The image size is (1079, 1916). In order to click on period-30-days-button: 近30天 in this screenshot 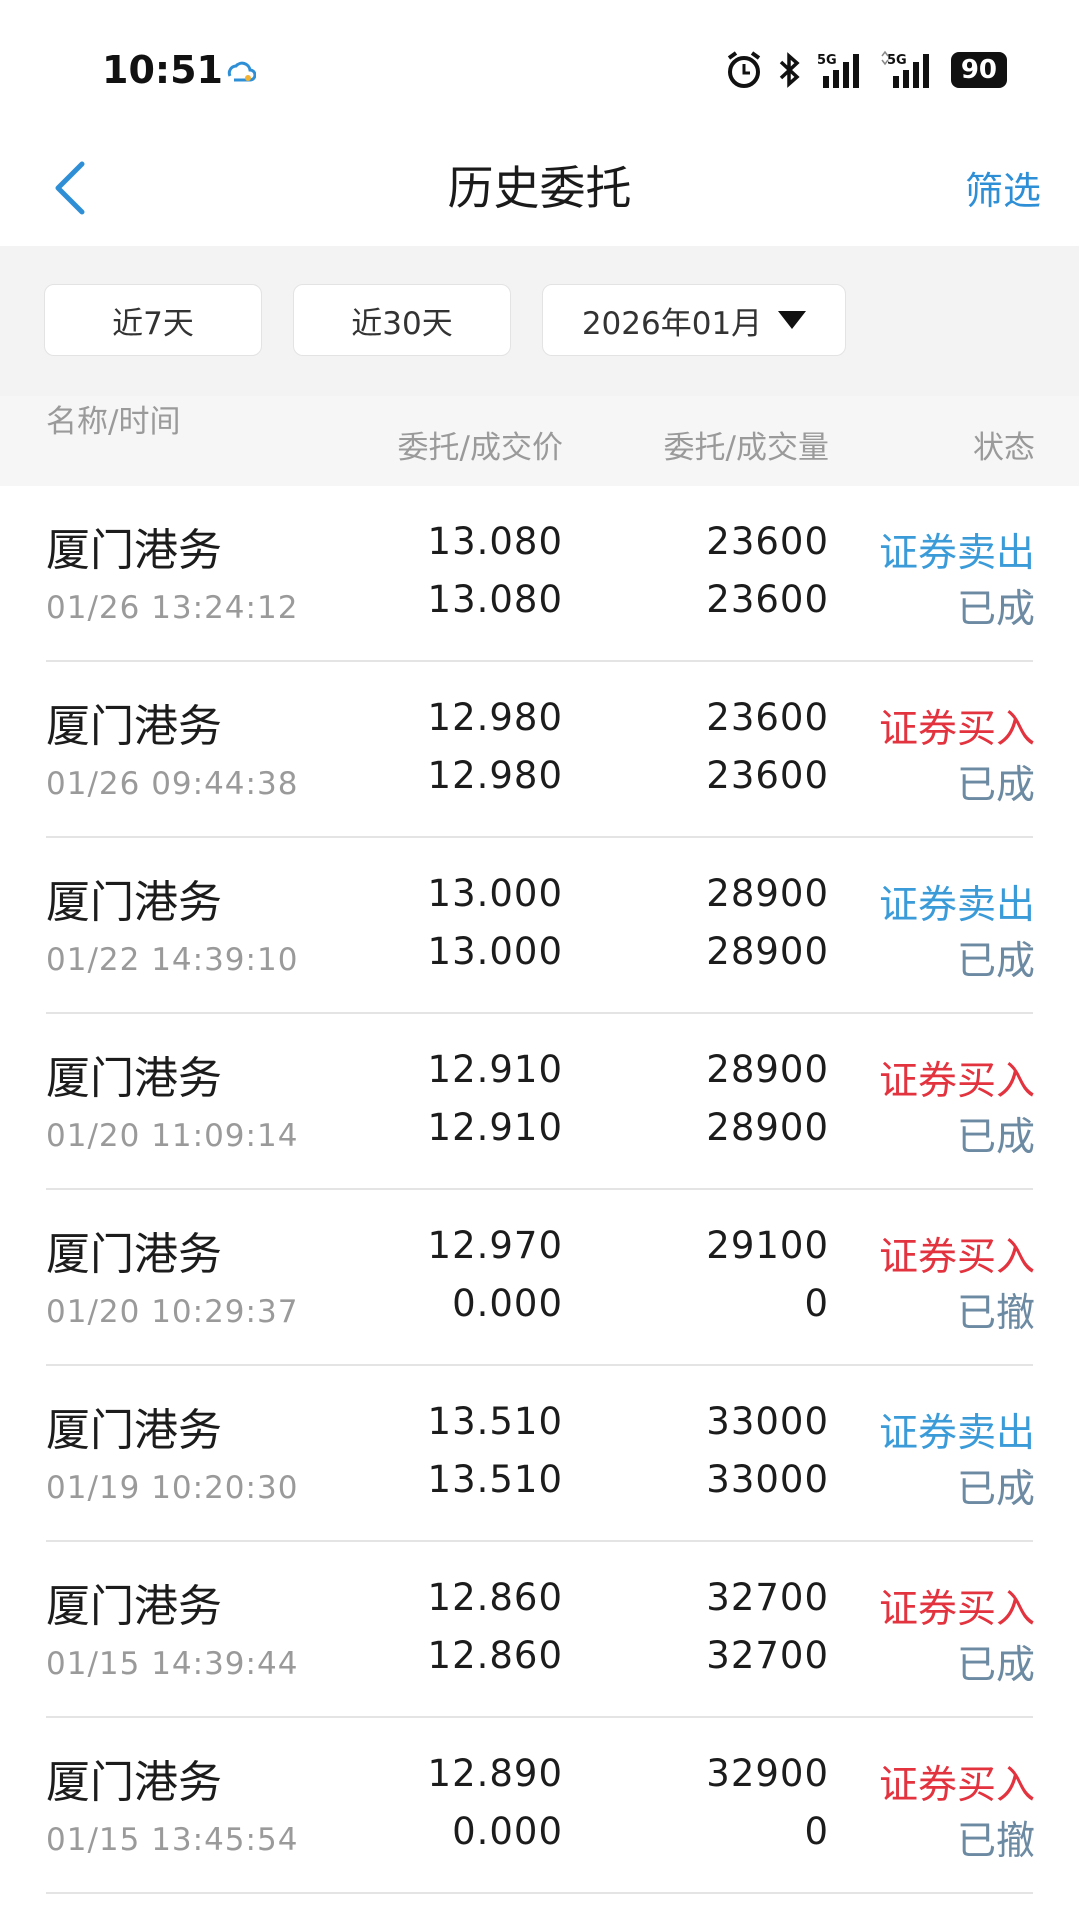, I will do `click(402, 320)`.